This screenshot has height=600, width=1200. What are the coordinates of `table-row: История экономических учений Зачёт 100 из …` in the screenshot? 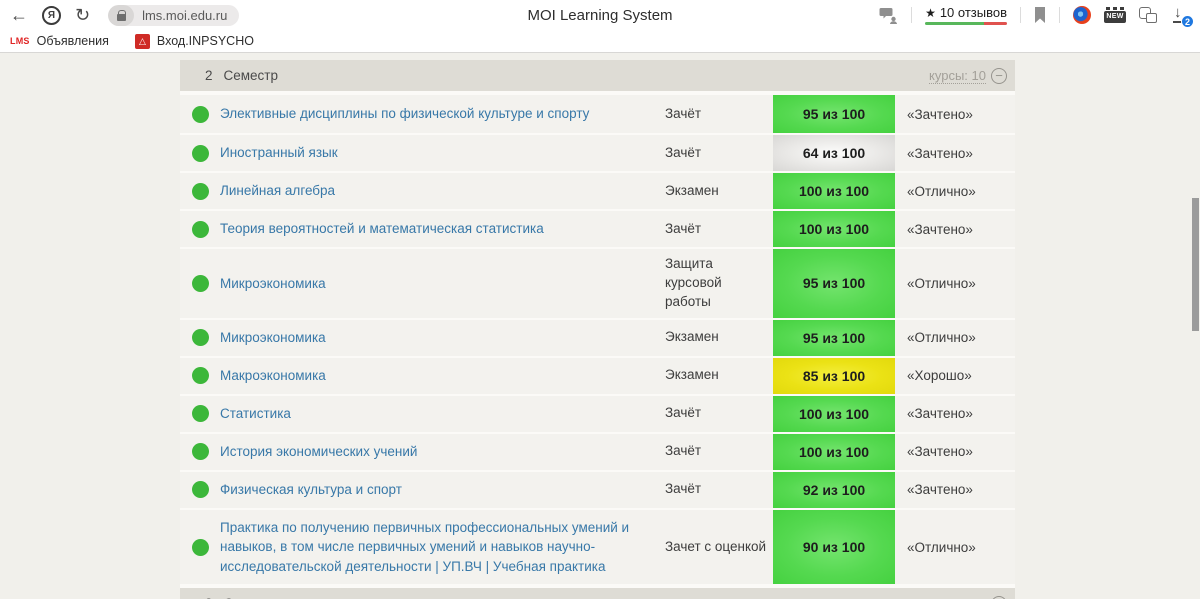 It's located at (597, 450).